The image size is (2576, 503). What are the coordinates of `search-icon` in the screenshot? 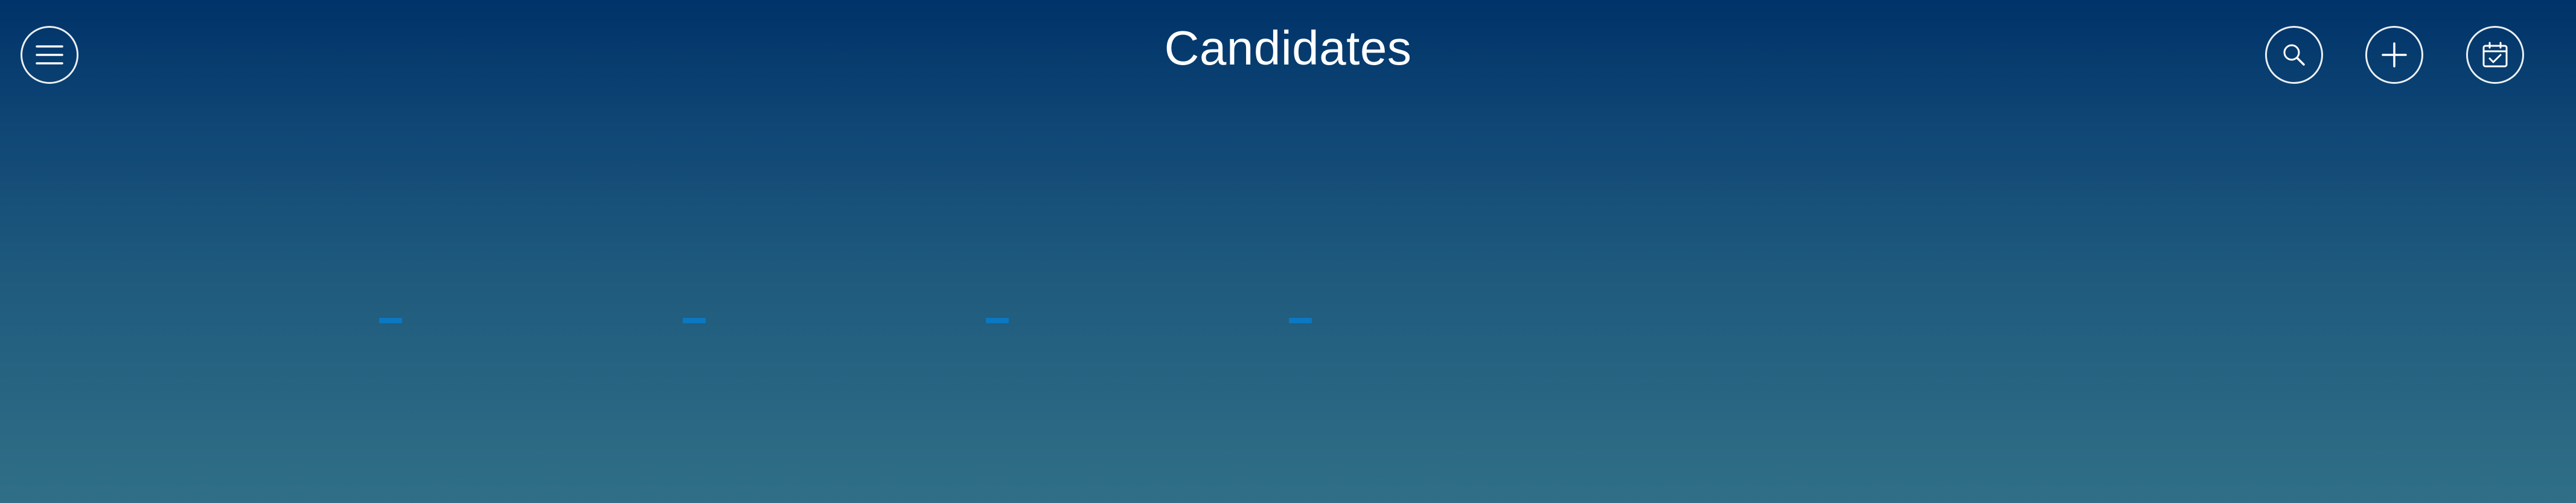 It's located at (2294, 55).